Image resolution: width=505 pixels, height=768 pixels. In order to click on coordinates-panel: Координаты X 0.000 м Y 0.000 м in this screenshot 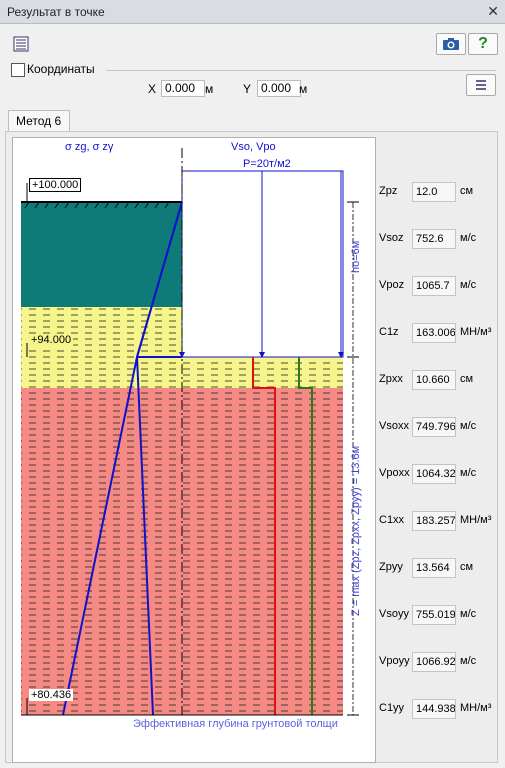, I will do `click(253, 82)`.